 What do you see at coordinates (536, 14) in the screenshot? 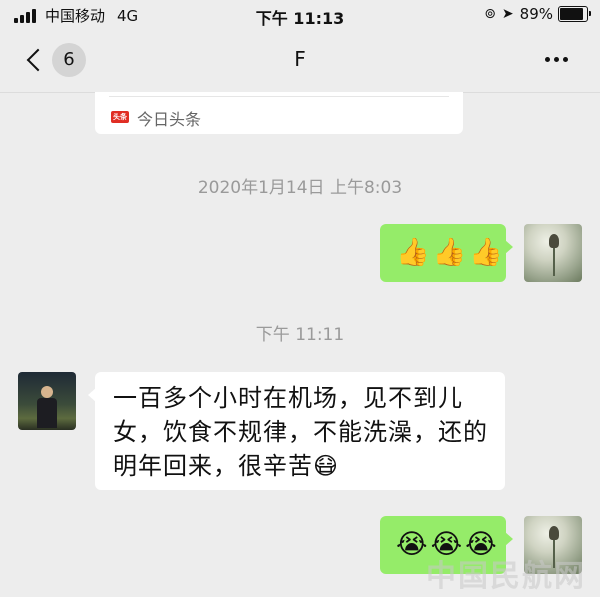
I see `battery-percent: 89%` at bounding box center [536, 14].